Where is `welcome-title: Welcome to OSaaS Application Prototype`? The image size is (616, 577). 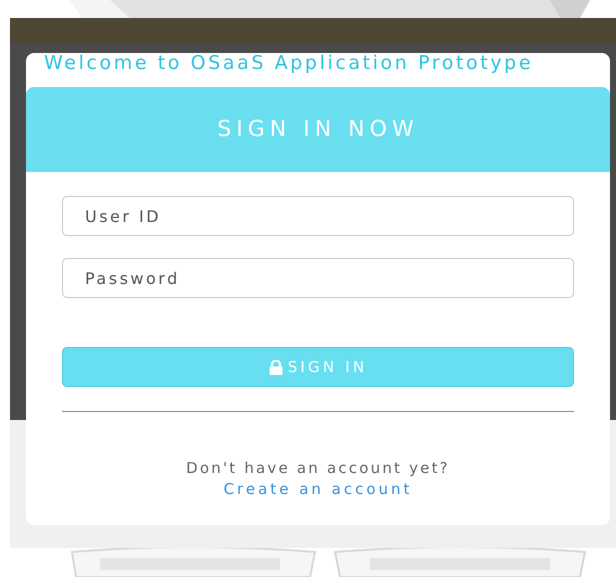 welcome-title: Welcome to OSaaS Application Prototype is located at coordinates (288, 64).